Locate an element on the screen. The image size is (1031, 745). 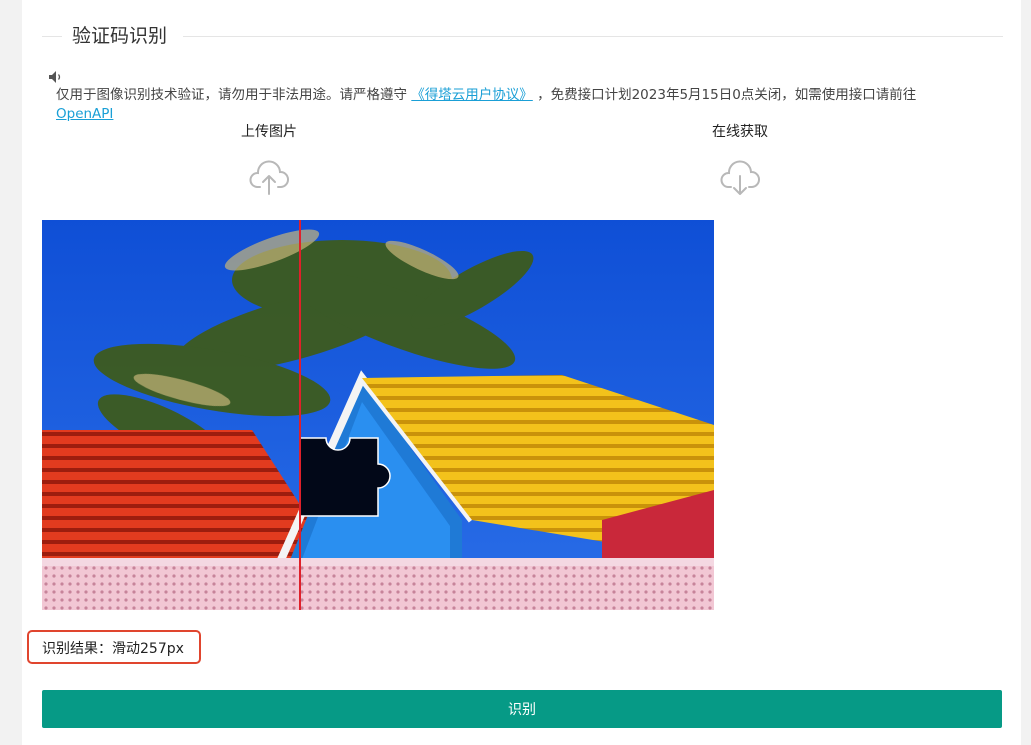
result-box: 识别结果：滑动257px is located at coordinates (114, 647).